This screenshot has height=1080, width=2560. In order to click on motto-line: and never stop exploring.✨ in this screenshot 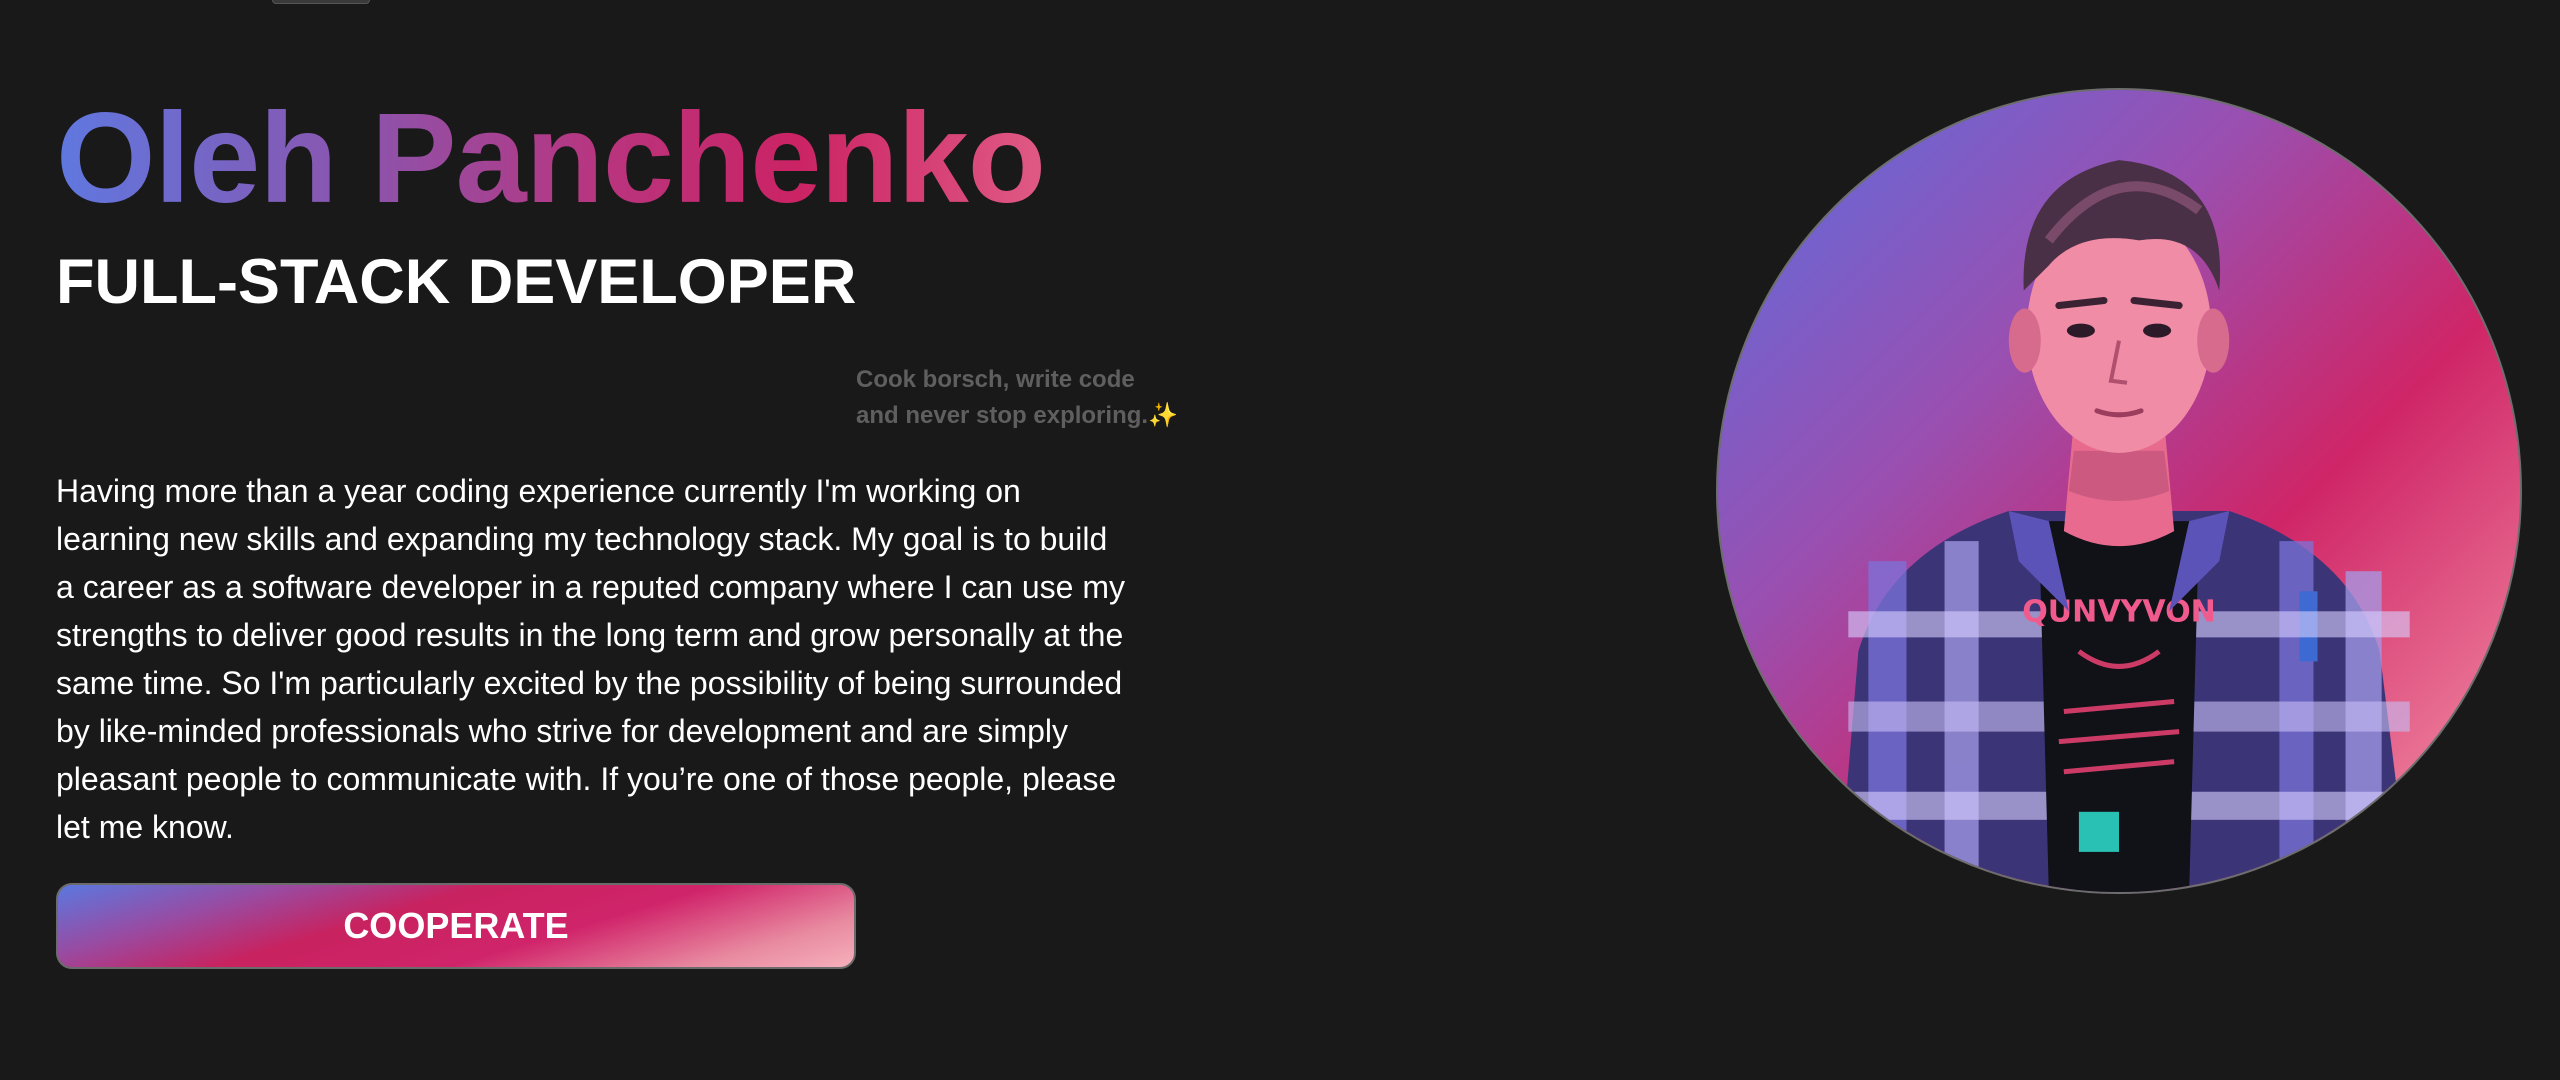, I will do `click(1026, 416)`.